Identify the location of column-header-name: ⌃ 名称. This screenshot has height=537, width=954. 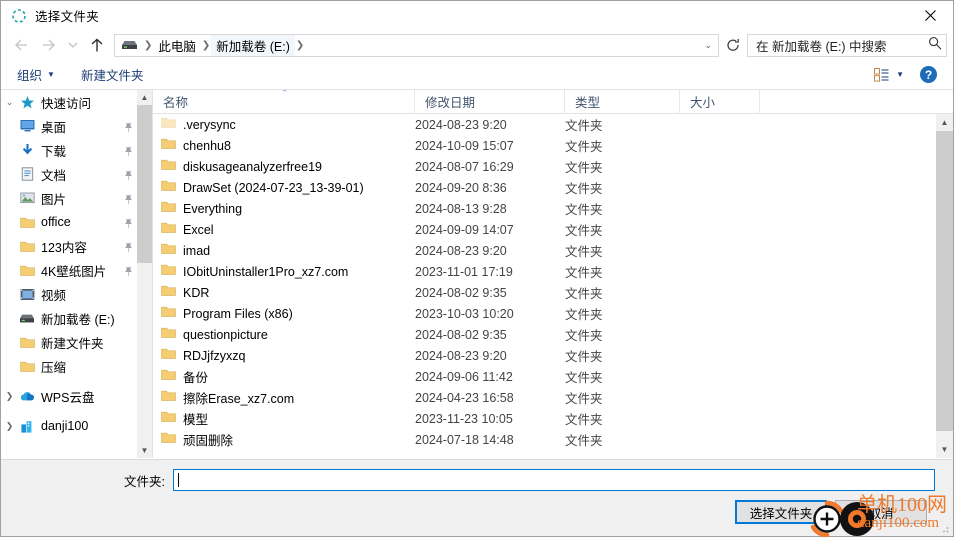
(284, 102).